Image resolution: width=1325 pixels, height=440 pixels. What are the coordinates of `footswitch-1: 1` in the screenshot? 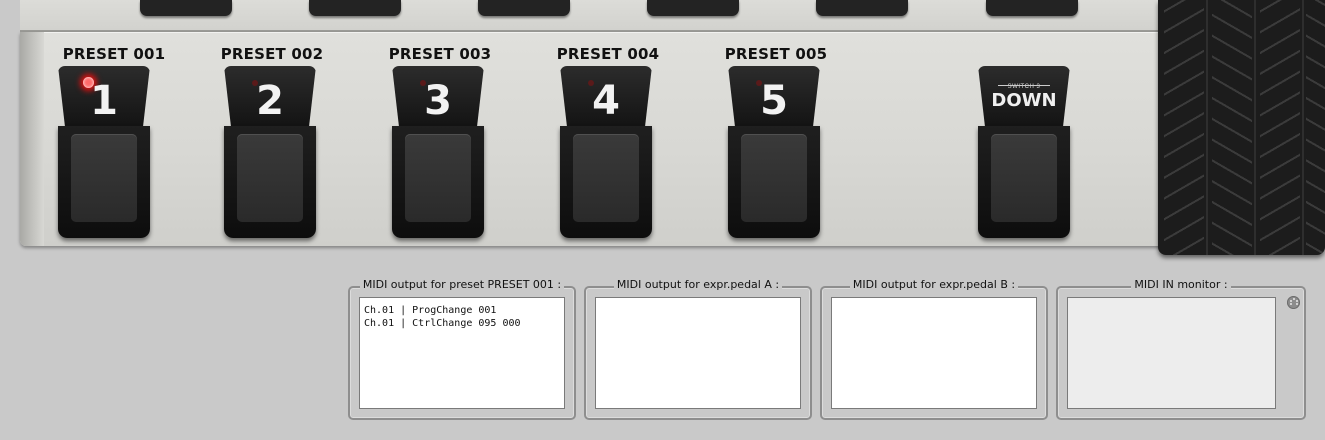 It's located at (104, 152).